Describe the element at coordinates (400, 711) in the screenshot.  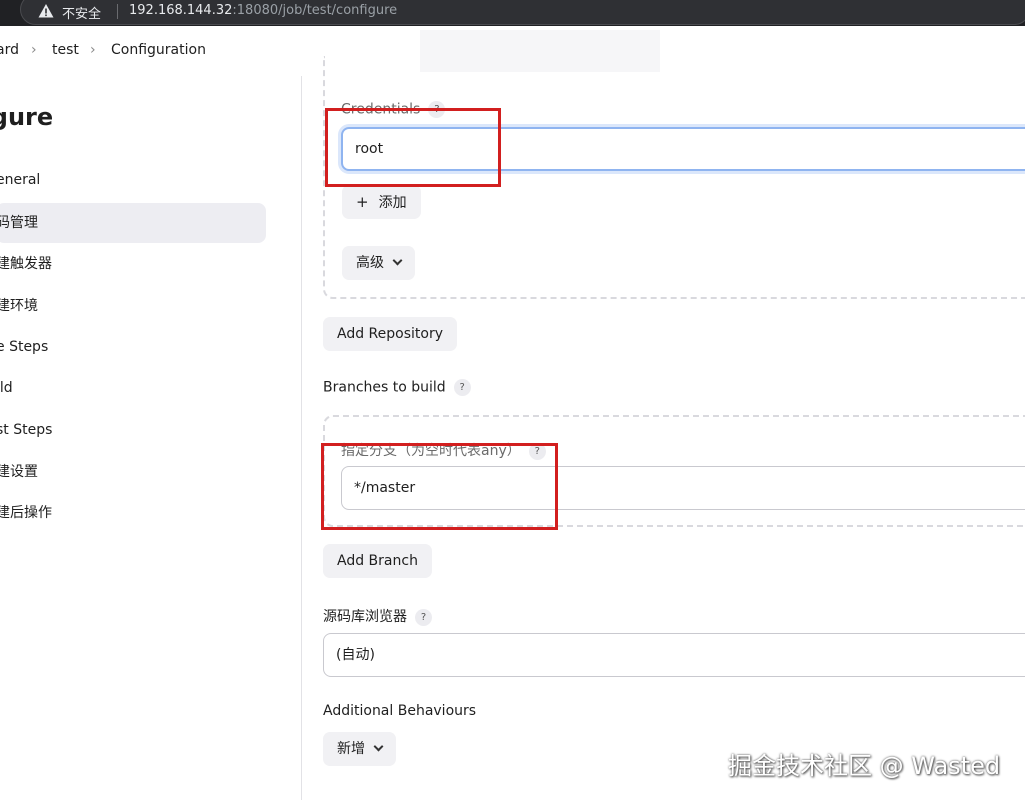
I see `additional-behaviours-label: Additional Behaviours` at that location.